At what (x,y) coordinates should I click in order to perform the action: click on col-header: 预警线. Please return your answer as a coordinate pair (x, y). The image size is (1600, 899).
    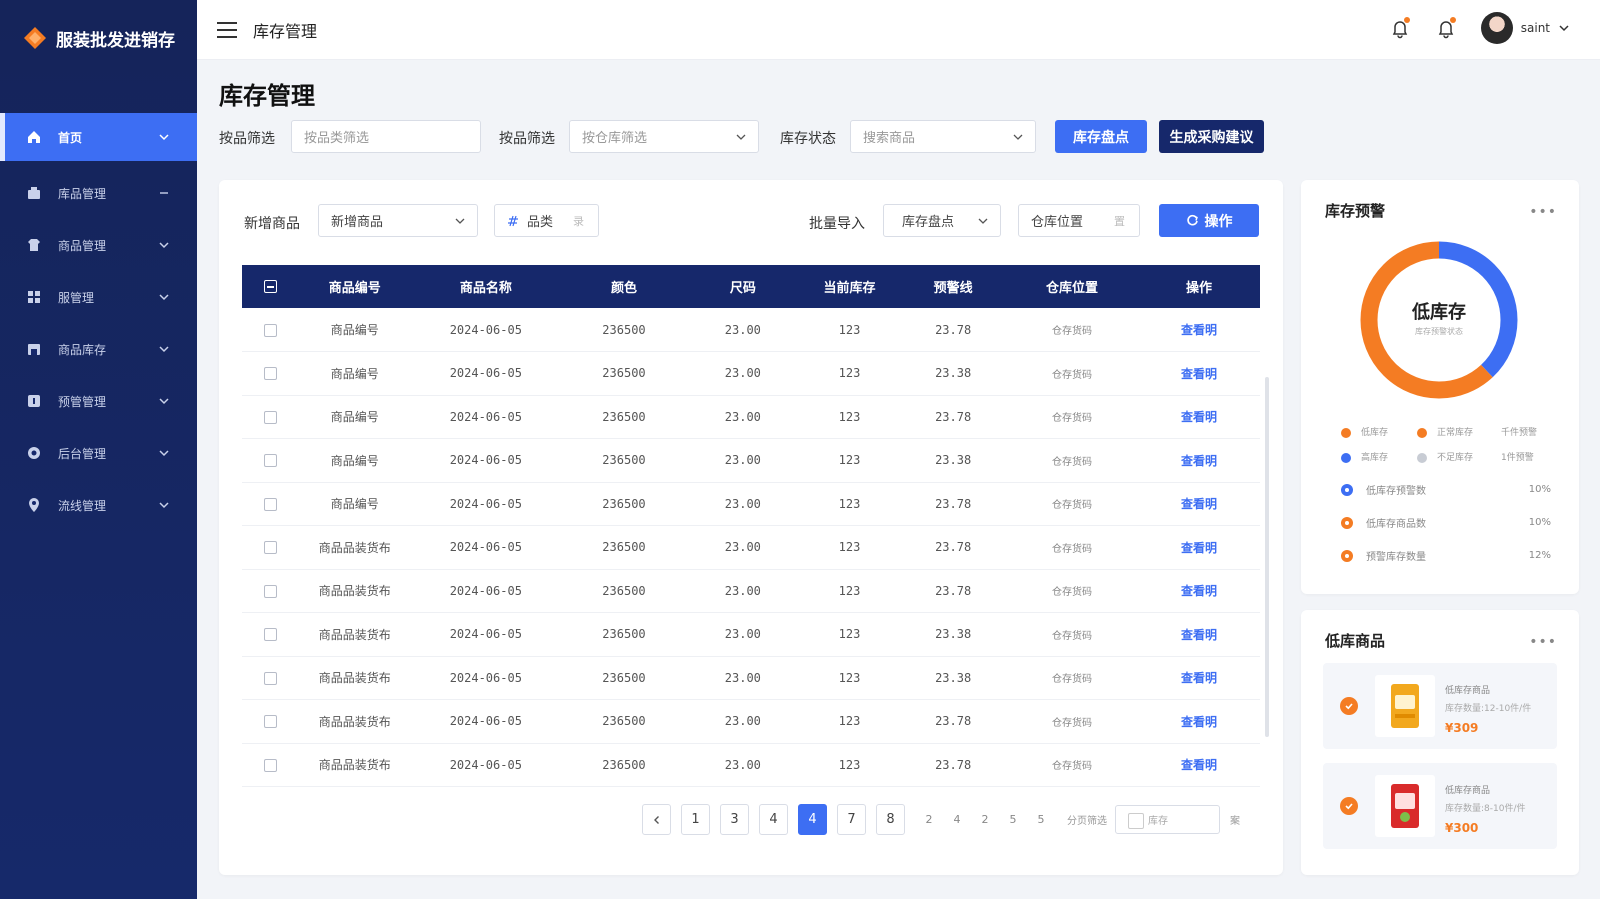
    Looking at the image, I should click on (953, 286).